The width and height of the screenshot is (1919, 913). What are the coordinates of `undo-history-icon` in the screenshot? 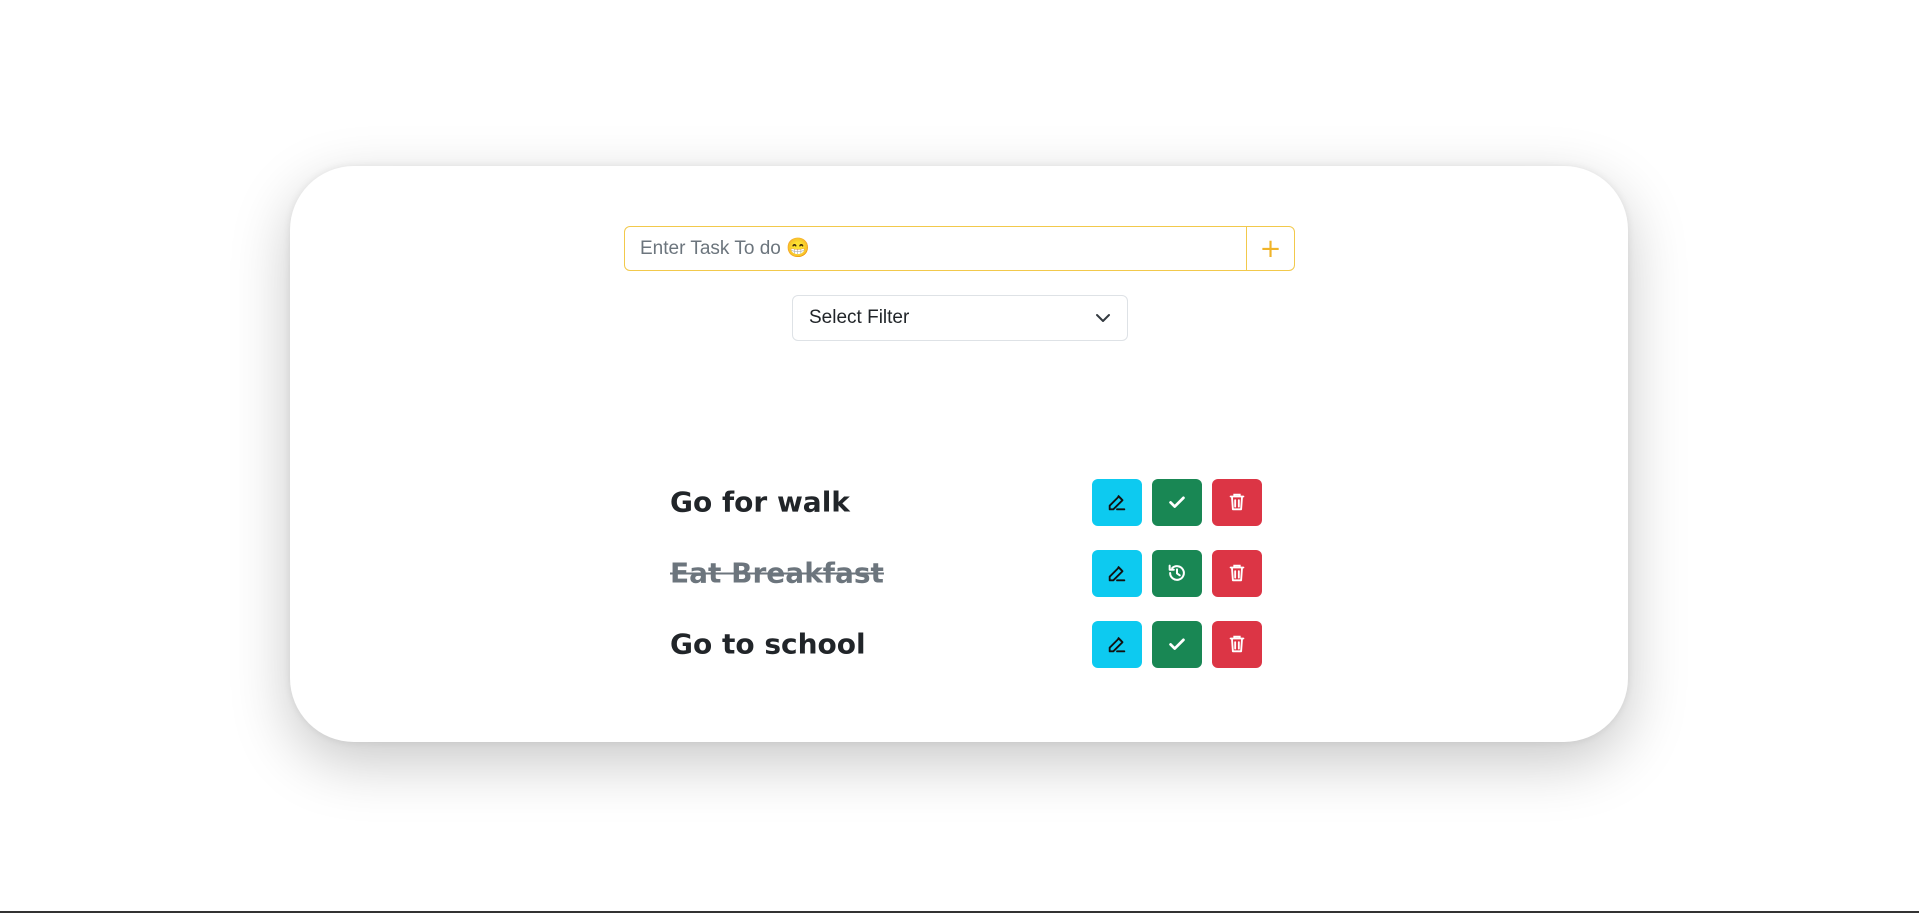 It's located at (1176, 572).